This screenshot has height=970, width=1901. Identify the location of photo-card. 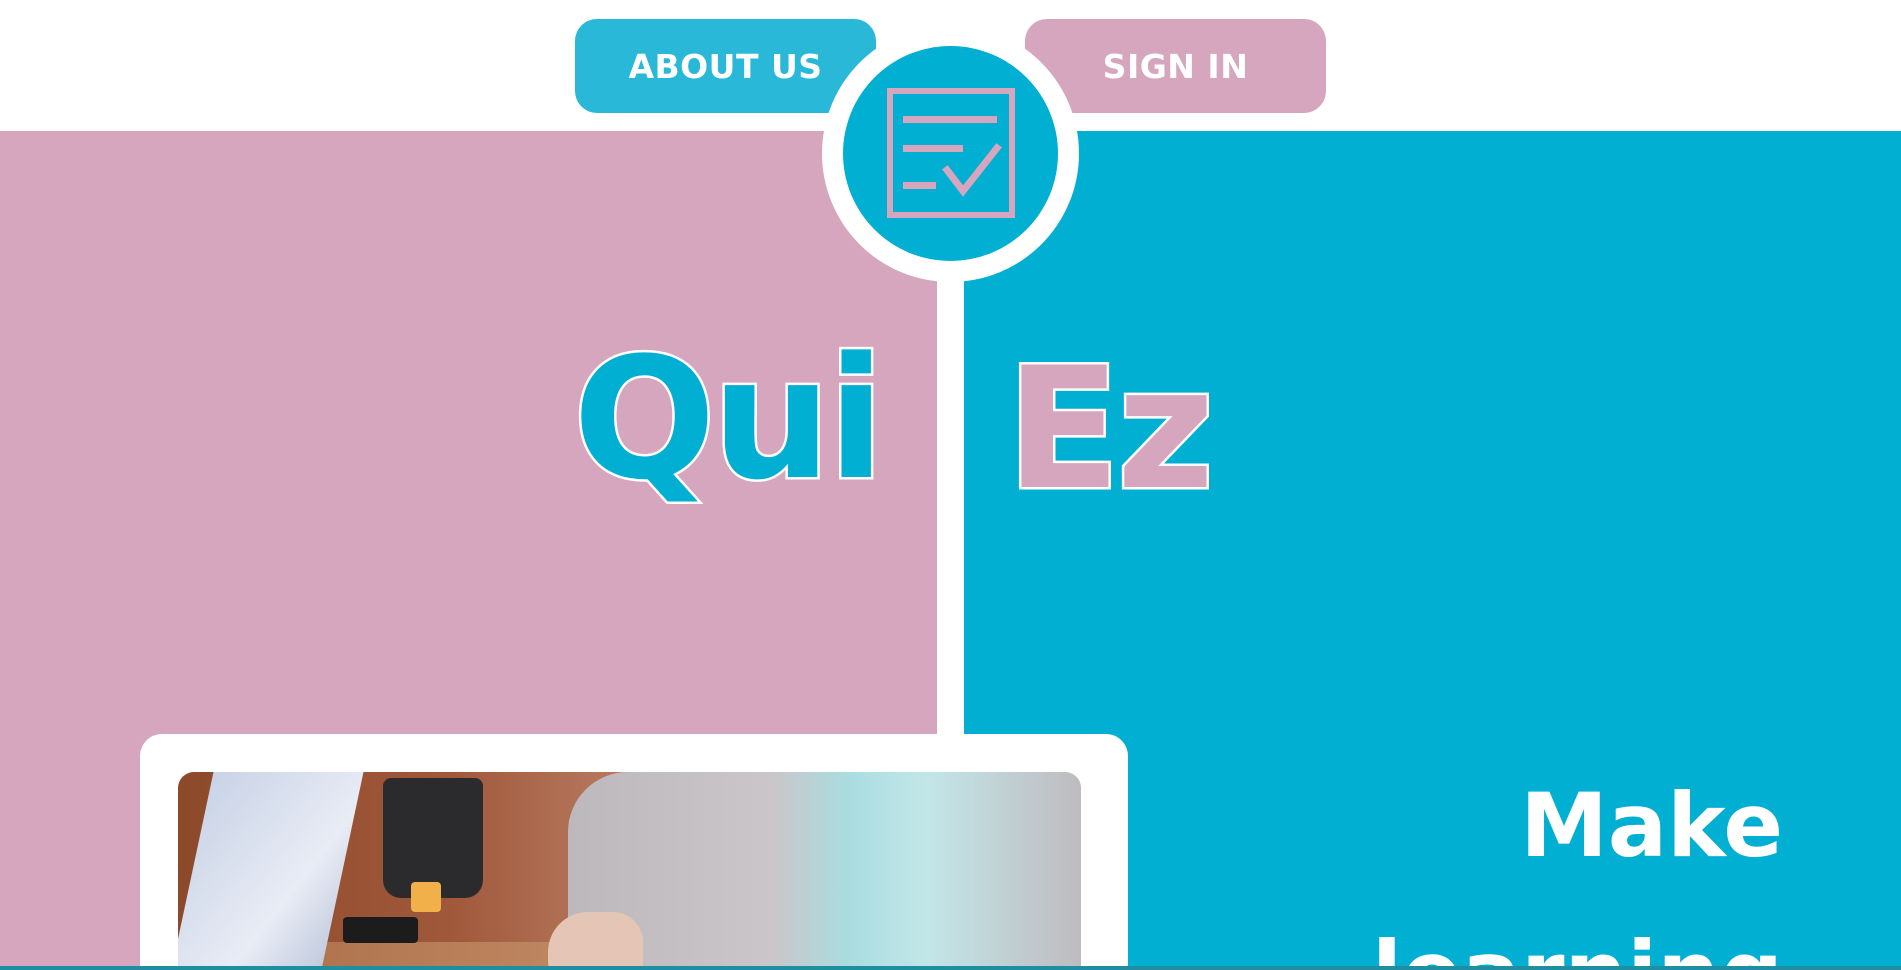
(634, 852).